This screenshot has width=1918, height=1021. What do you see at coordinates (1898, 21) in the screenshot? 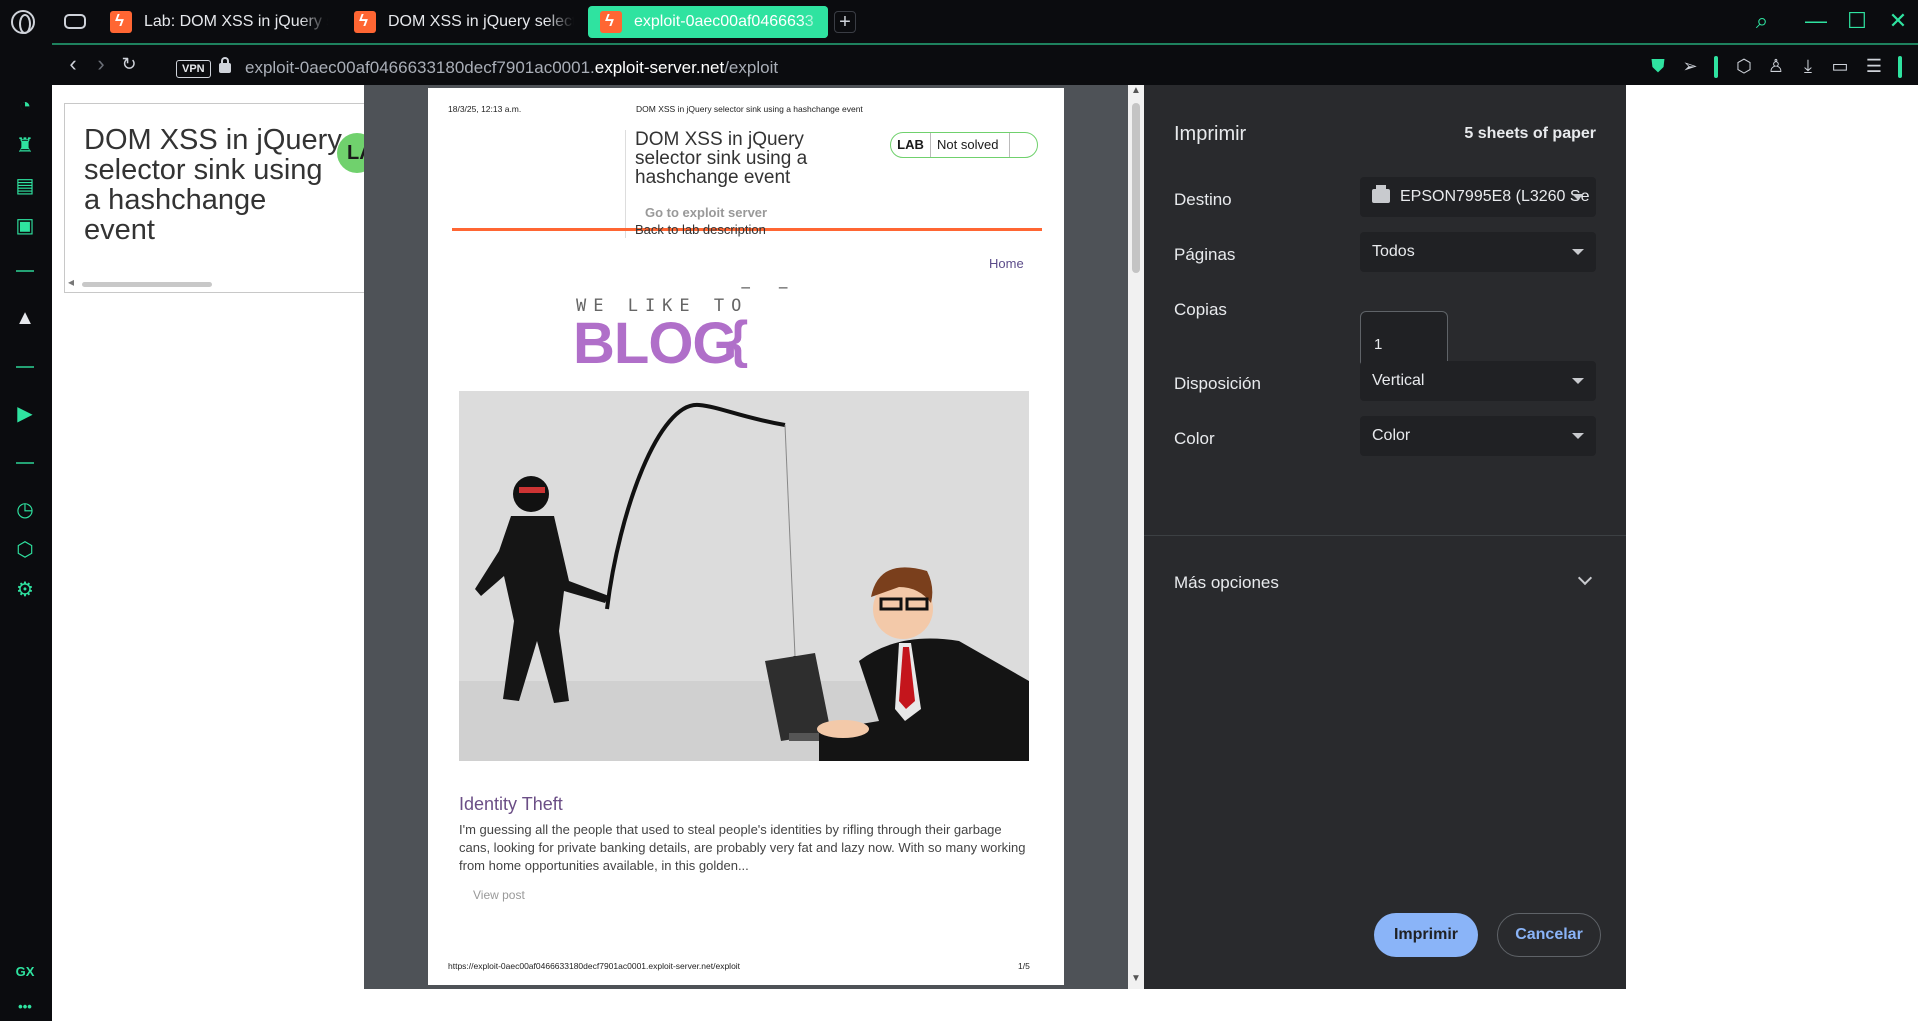
I see `close-window-button: ✕` at bounding box center [1898, 21].